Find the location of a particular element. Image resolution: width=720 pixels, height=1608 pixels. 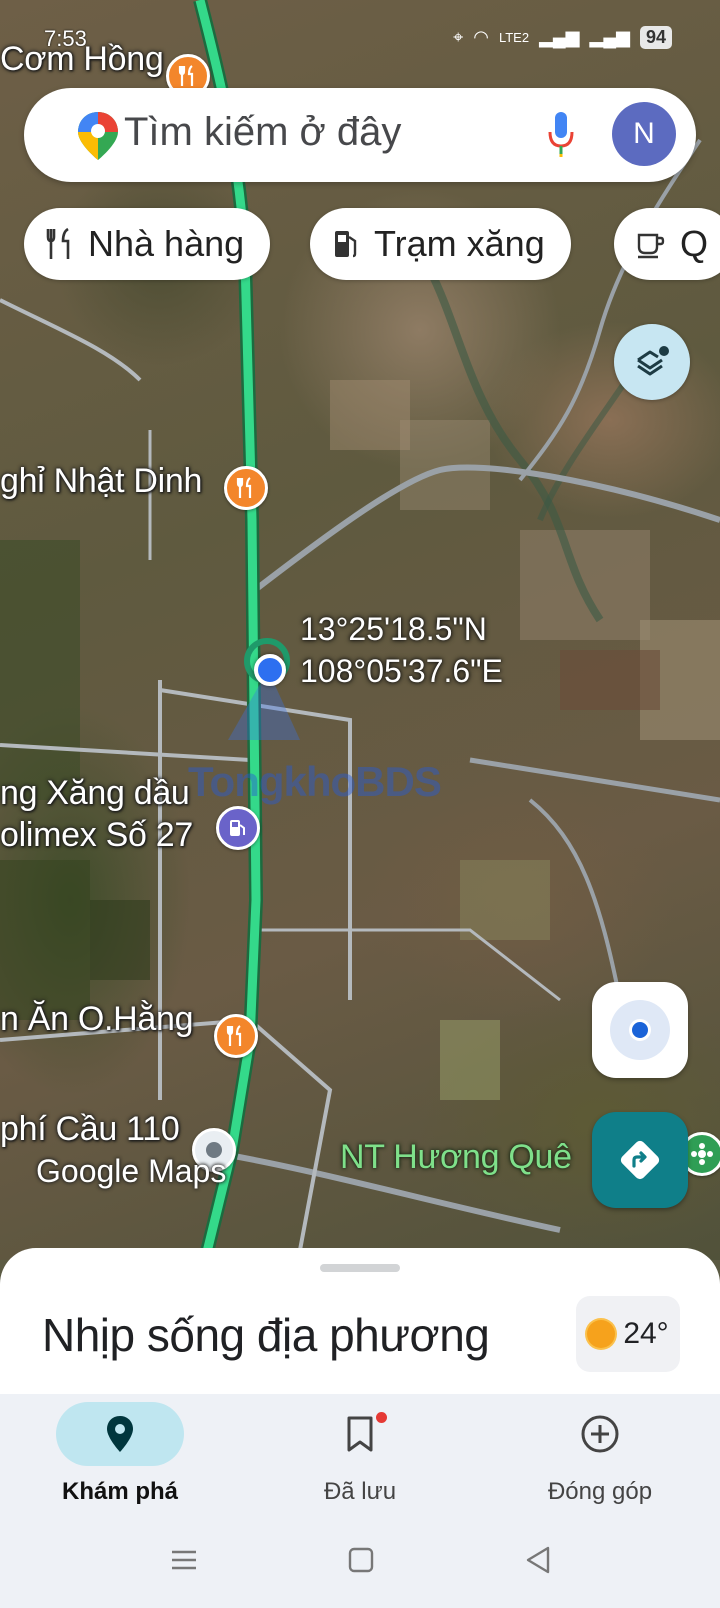

place-label-xang-dau: ng Xăng dầu is located at coordinates (95, 793).